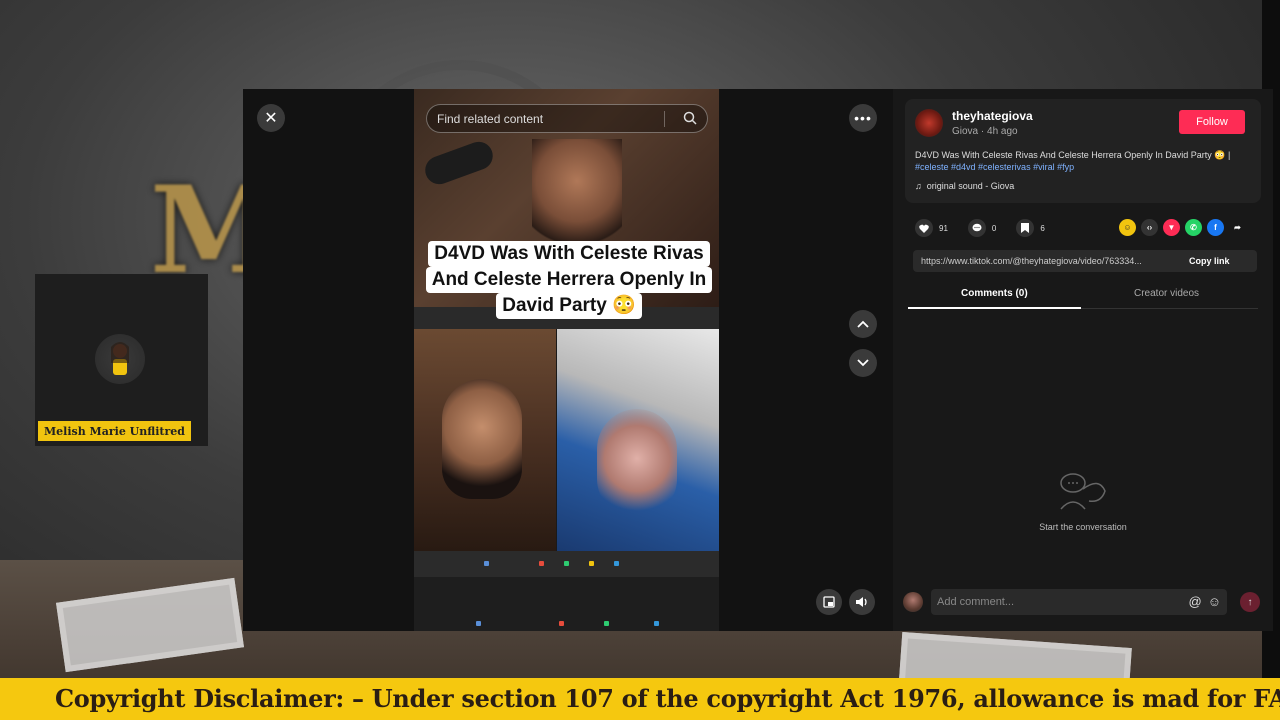 The height and width of the screenshot is (720, 1280). Describe the element at coordinates (459, 163) in the screenshot. I see `microphone-image` at that location.